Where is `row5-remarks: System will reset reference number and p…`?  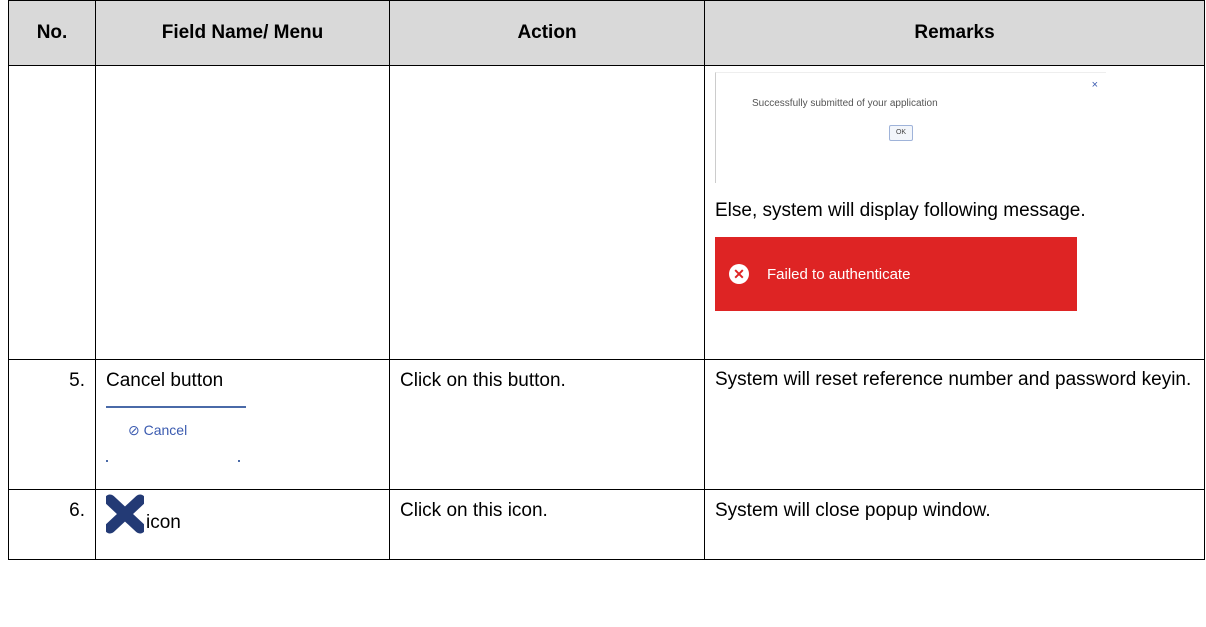 row5-remarks: System will reset reference number and p… is located at coordinates (954, 424).